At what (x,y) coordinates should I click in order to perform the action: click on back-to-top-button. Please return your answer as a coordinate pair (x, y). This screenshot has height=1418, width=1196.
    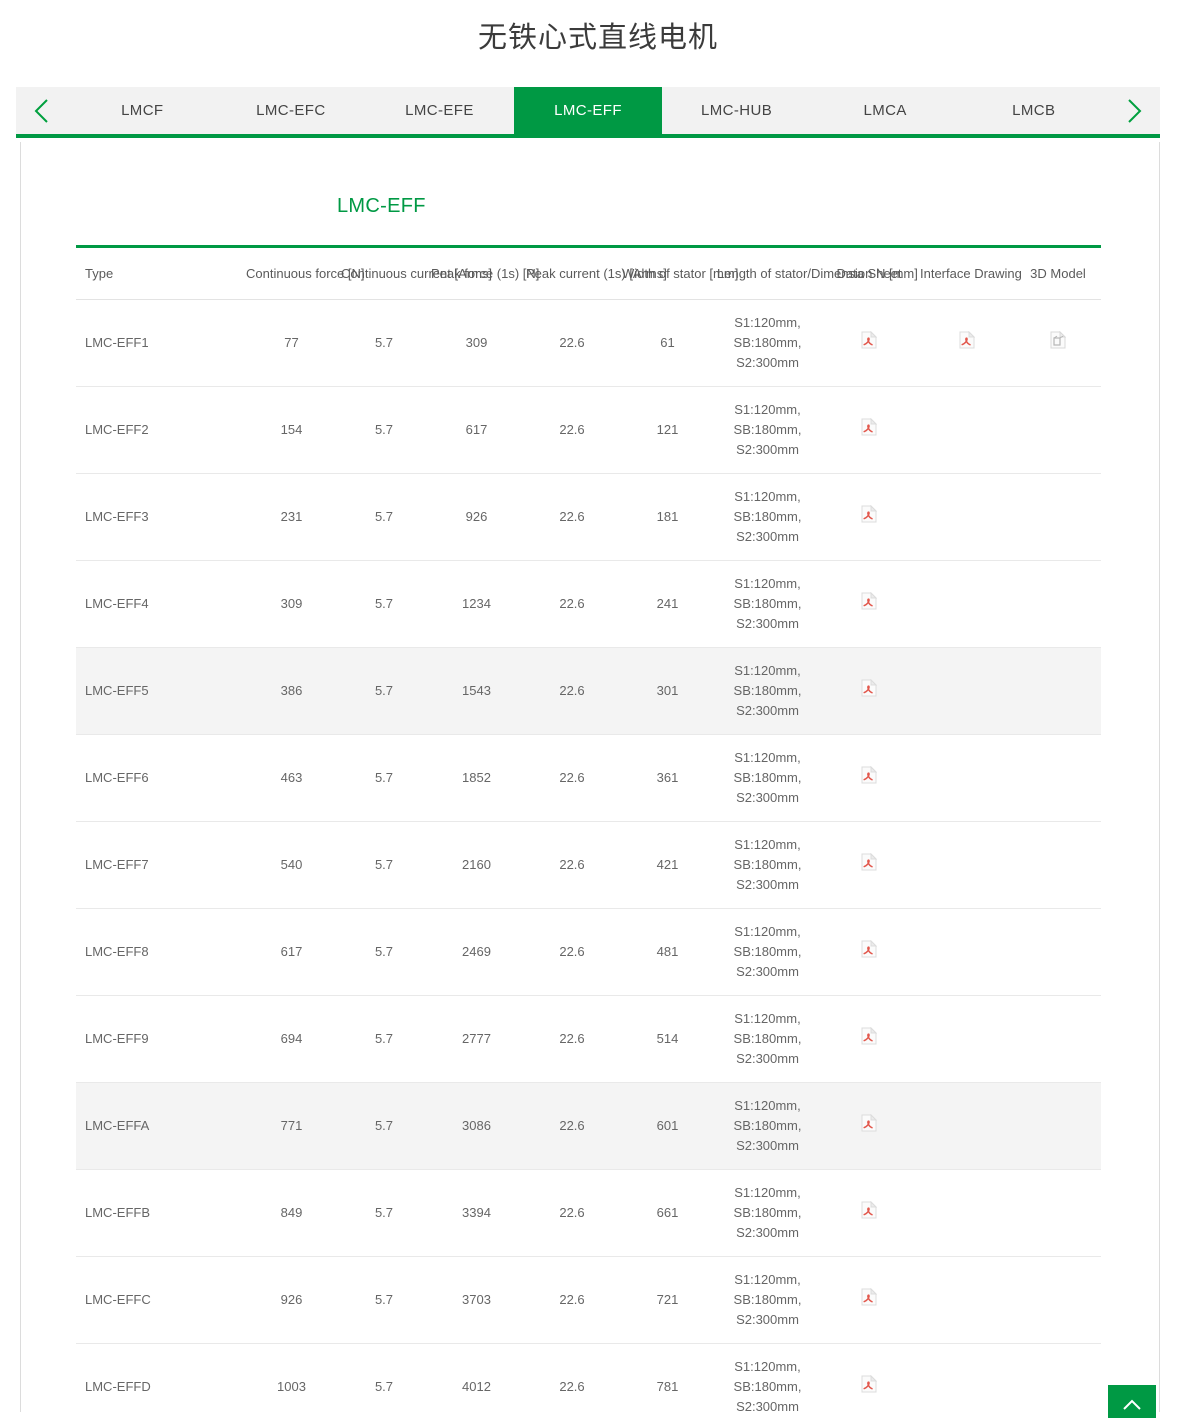
    Looking at the image, I should click on (1132, 1401).